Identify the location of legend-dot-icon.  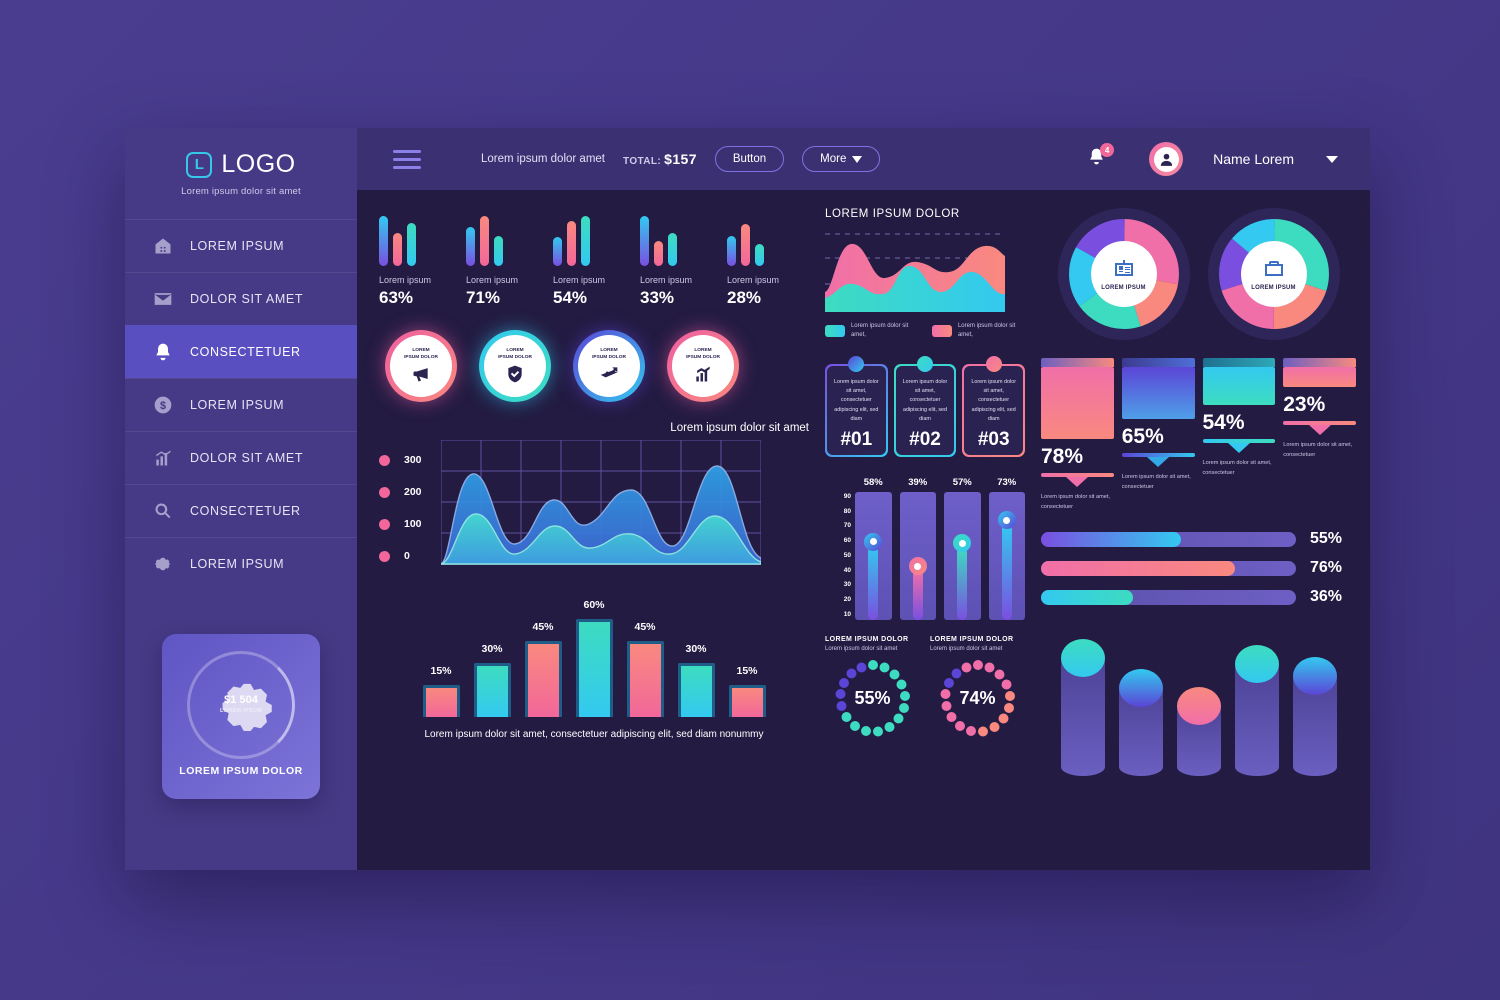
(384, 460).